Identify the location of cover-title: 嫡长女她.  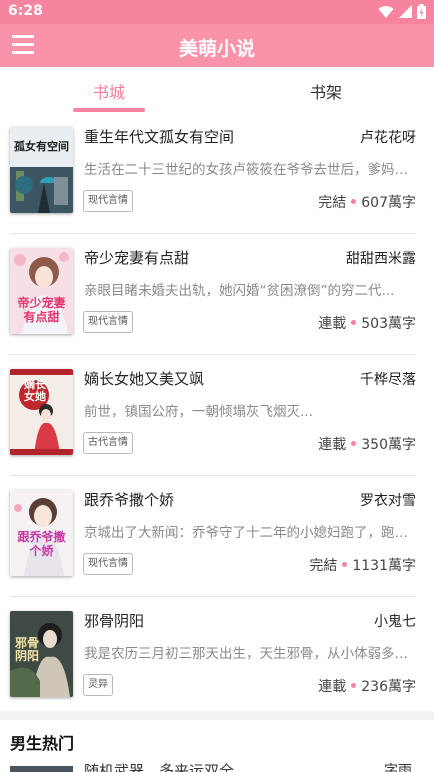
(35, 390).